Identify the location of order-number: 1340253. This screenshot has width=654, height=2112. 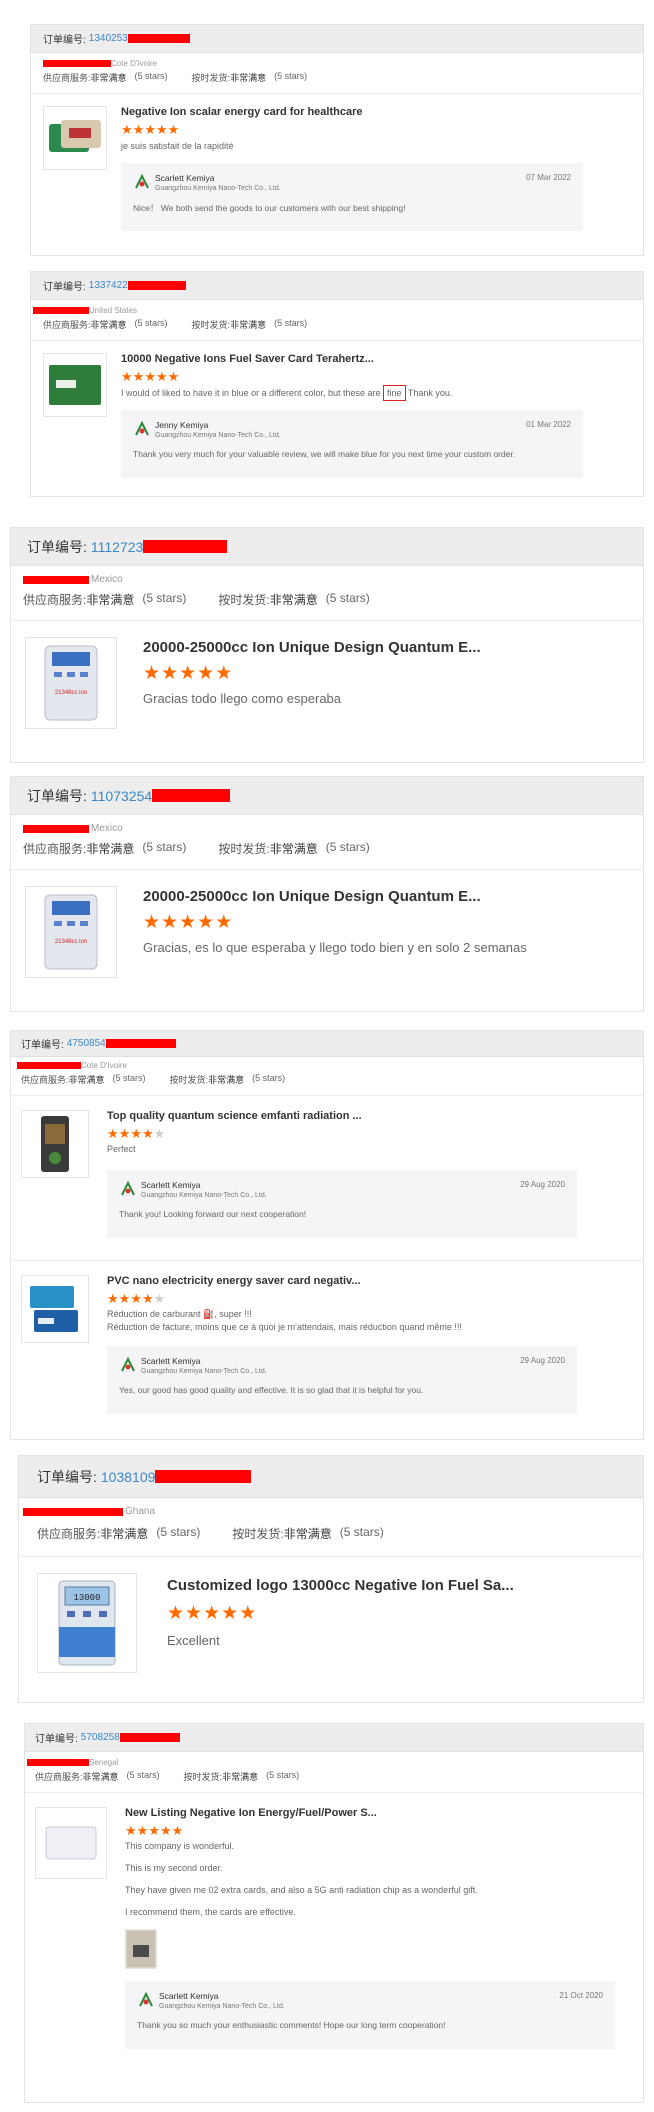
(108, 38).